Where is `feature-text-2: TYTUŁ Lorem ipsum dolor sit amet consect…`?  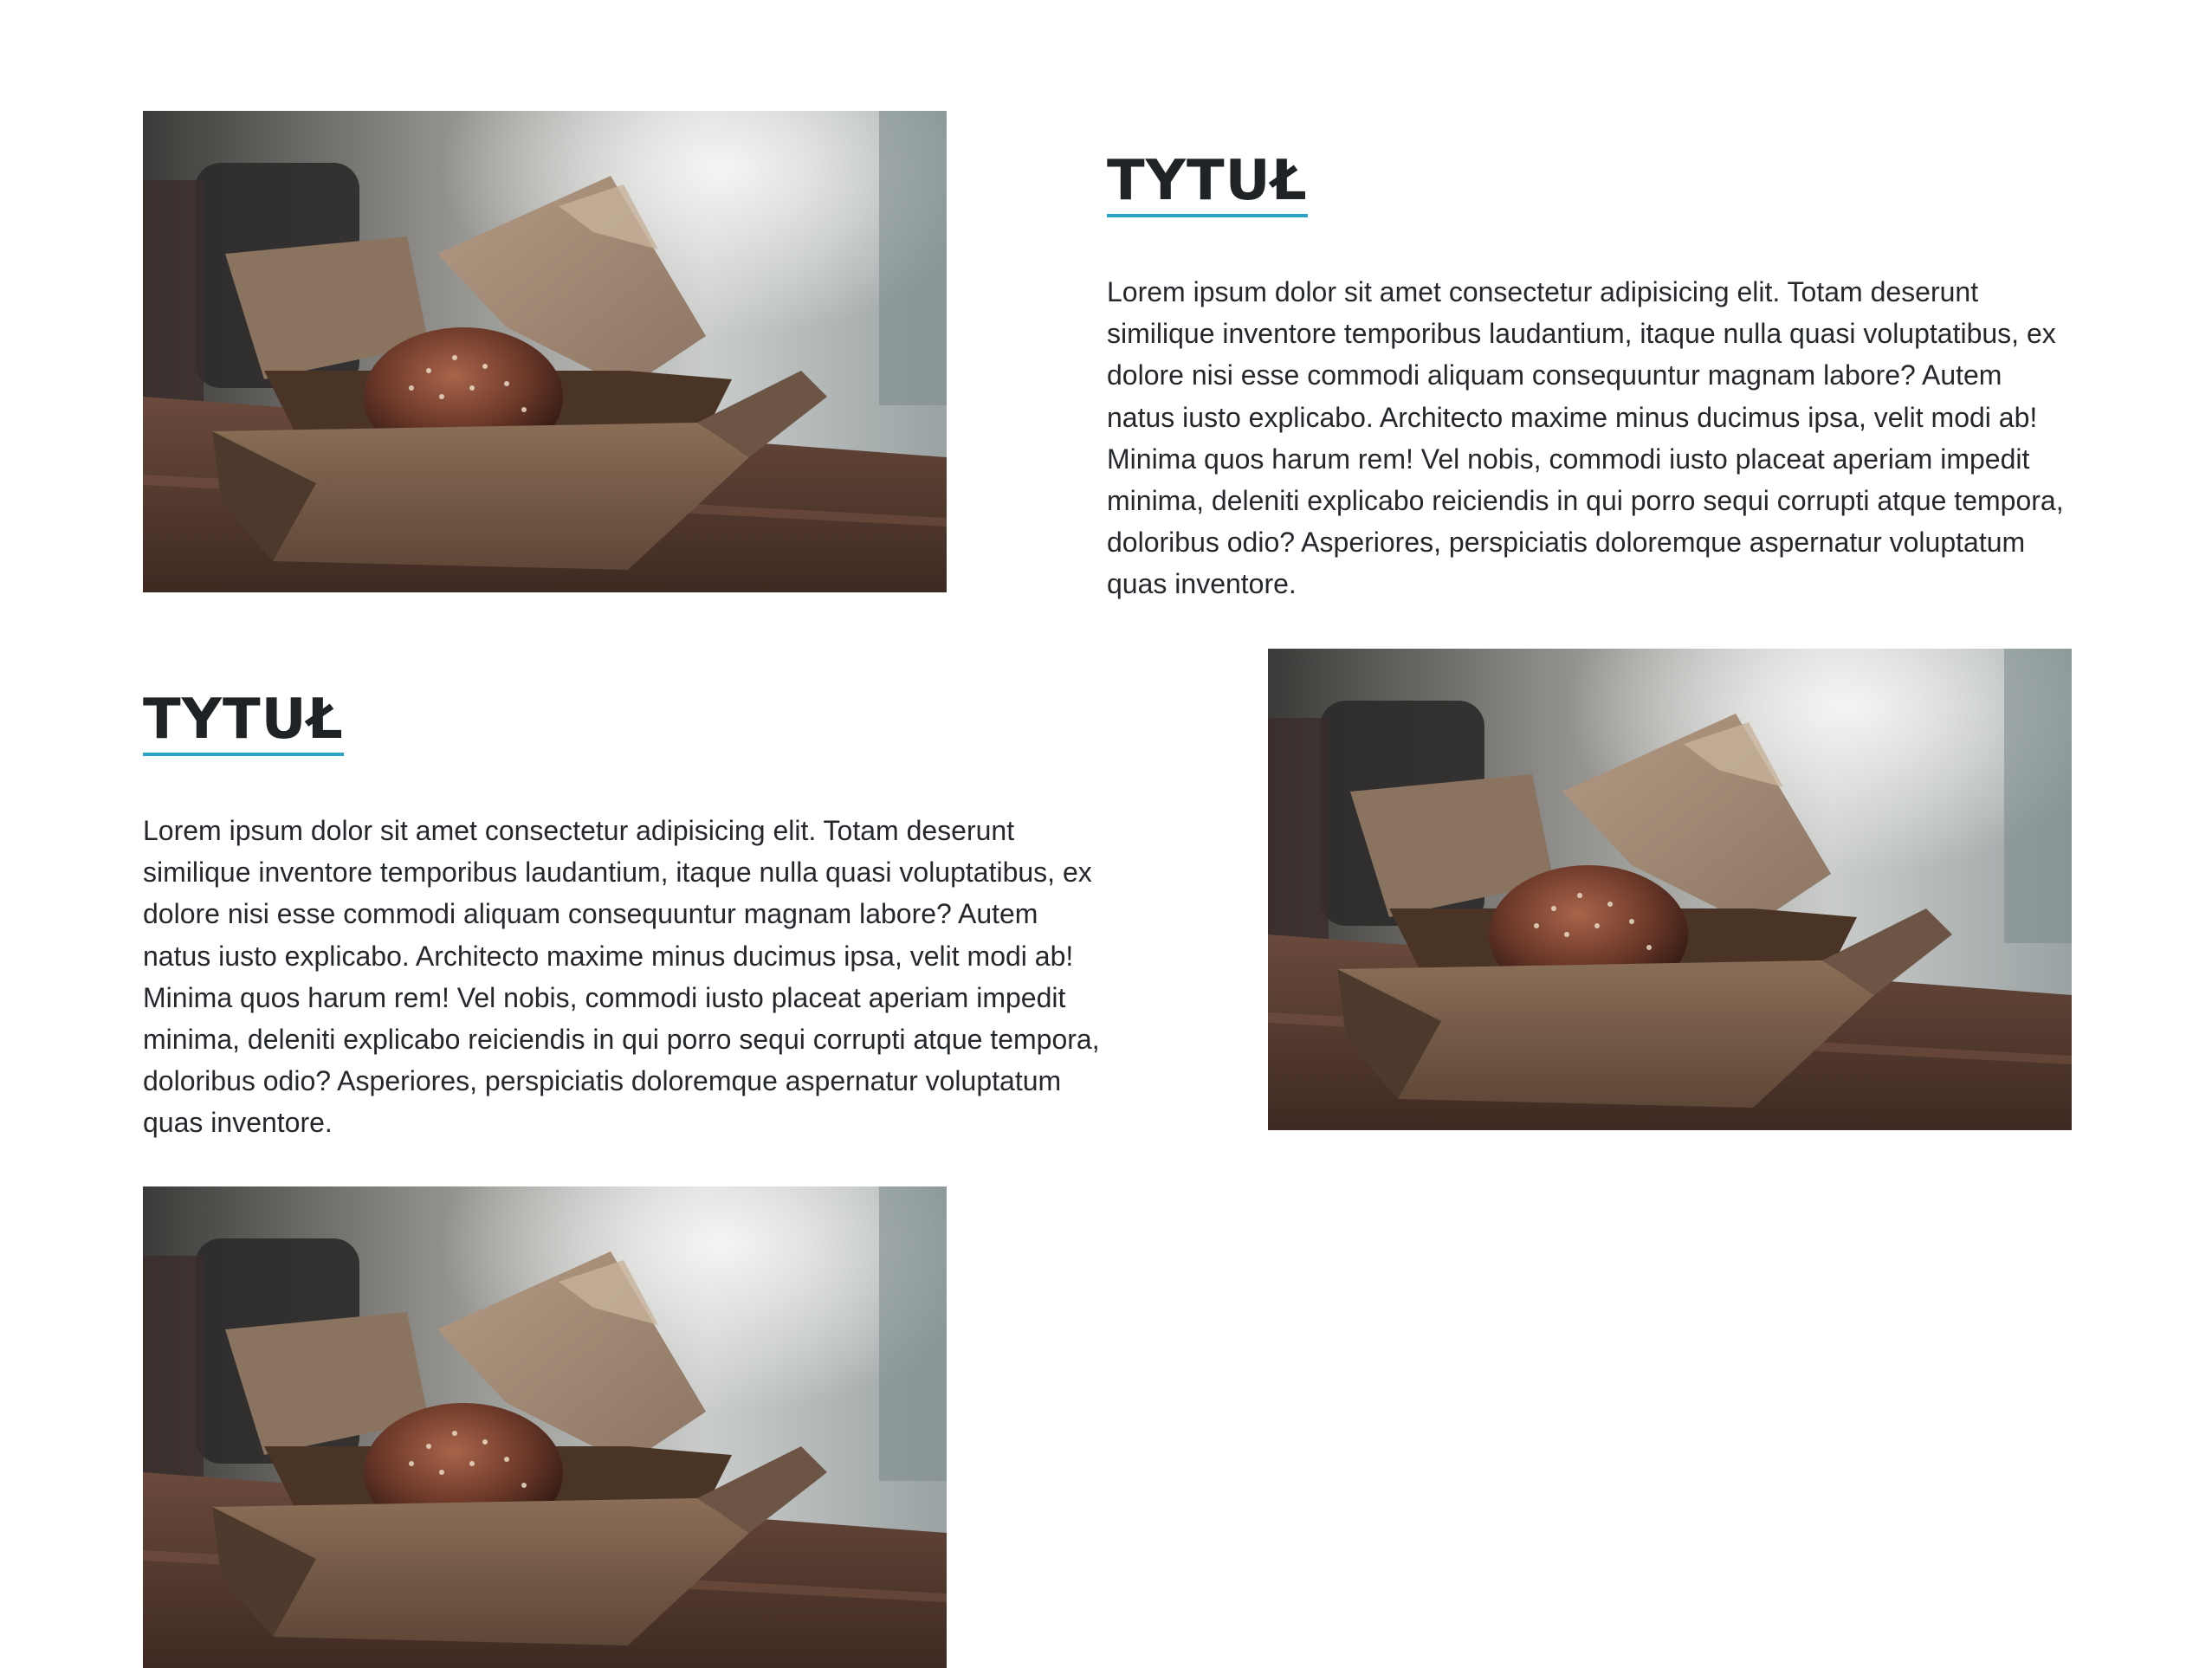
feature-text-2: TYTUŁ Lorem ipsum dolor sit amet consect… is located at coordinates (628, 916).